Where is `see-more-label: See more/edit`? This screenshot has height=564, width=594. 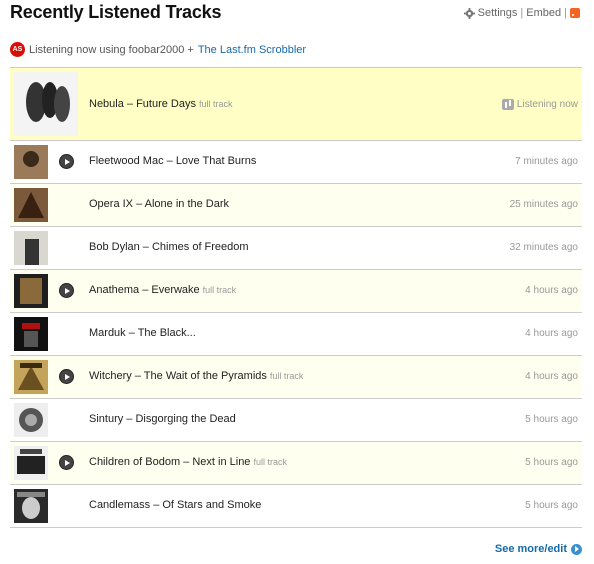
see-more-label: See more/edit is located at coordinates (531, 549).